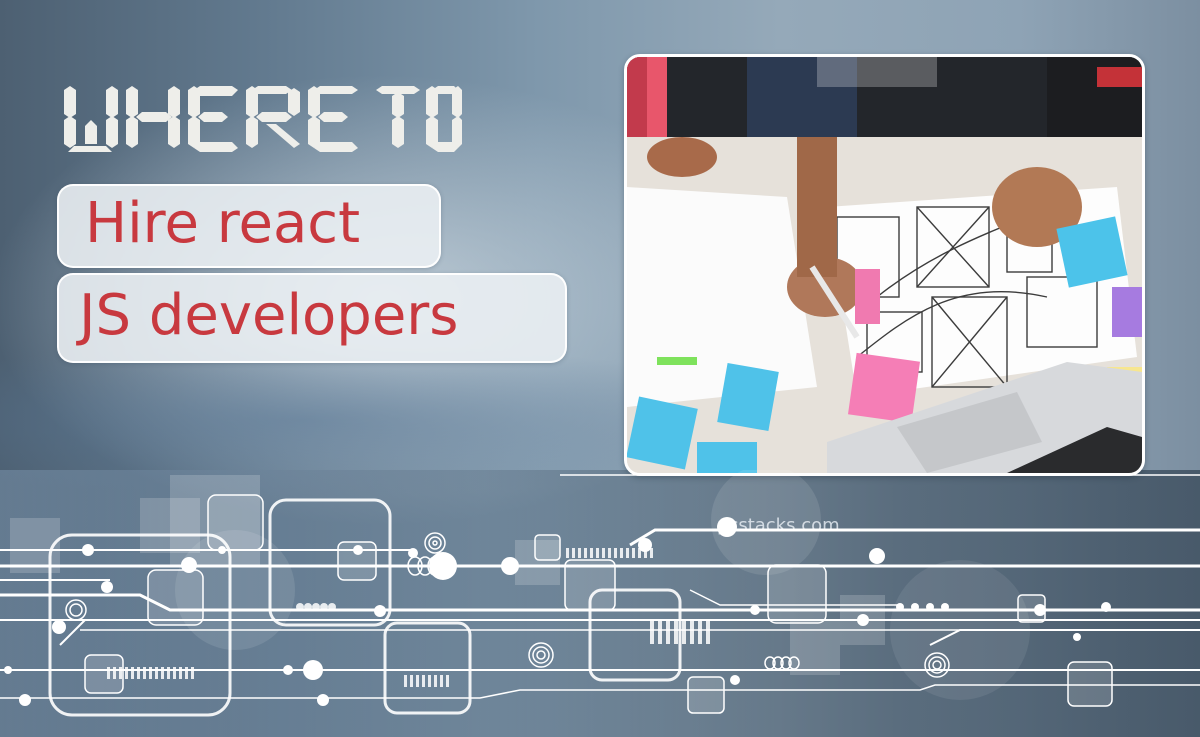 This screenshot has height=737, width=1200. I want to click on headline-line2-text: JS developers, so click(269, 315).